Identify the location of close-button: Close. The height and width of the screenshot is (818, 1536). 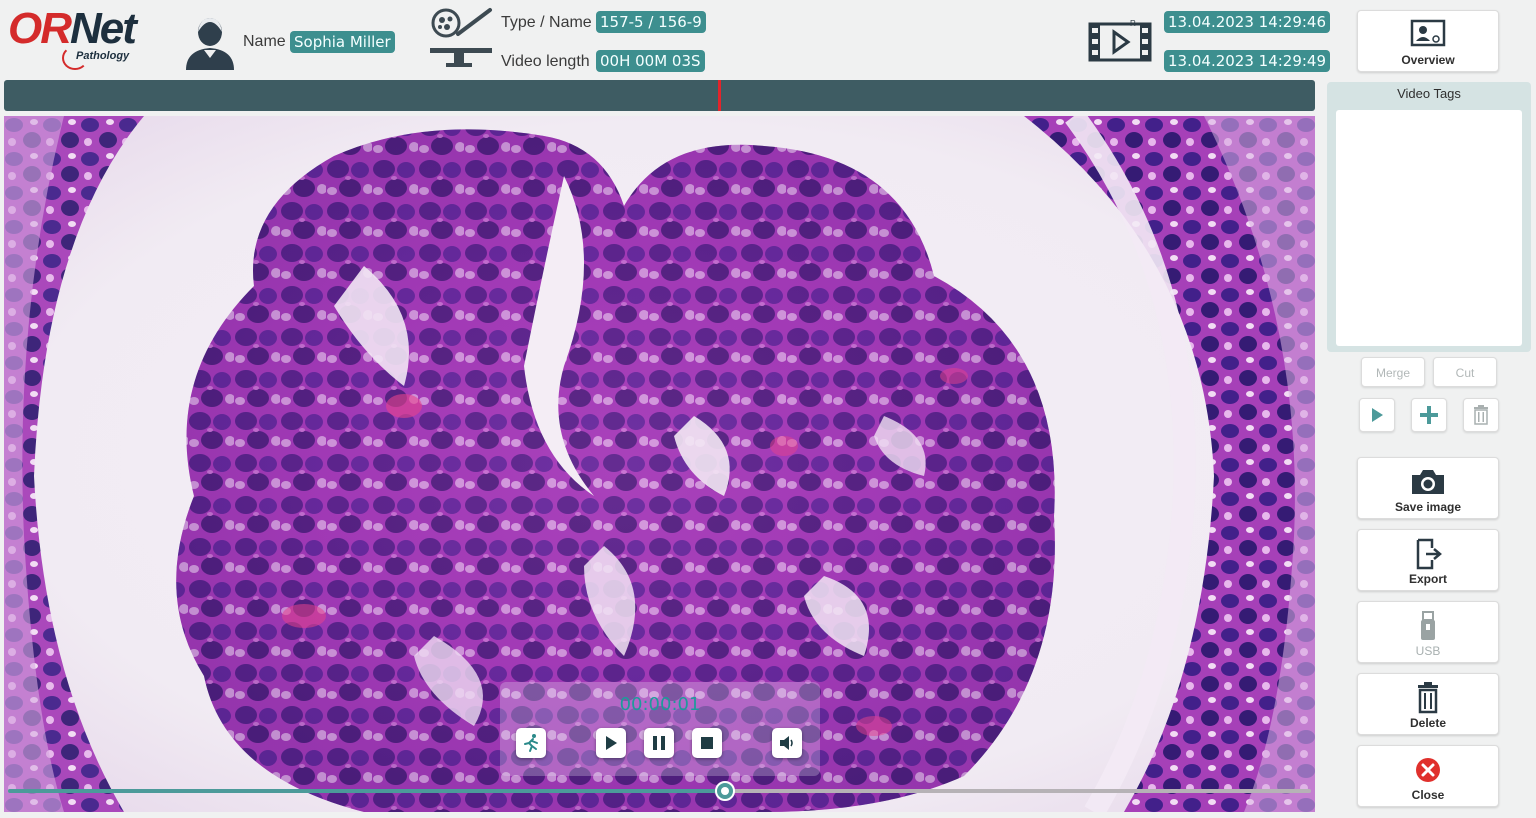
(1428, 776).